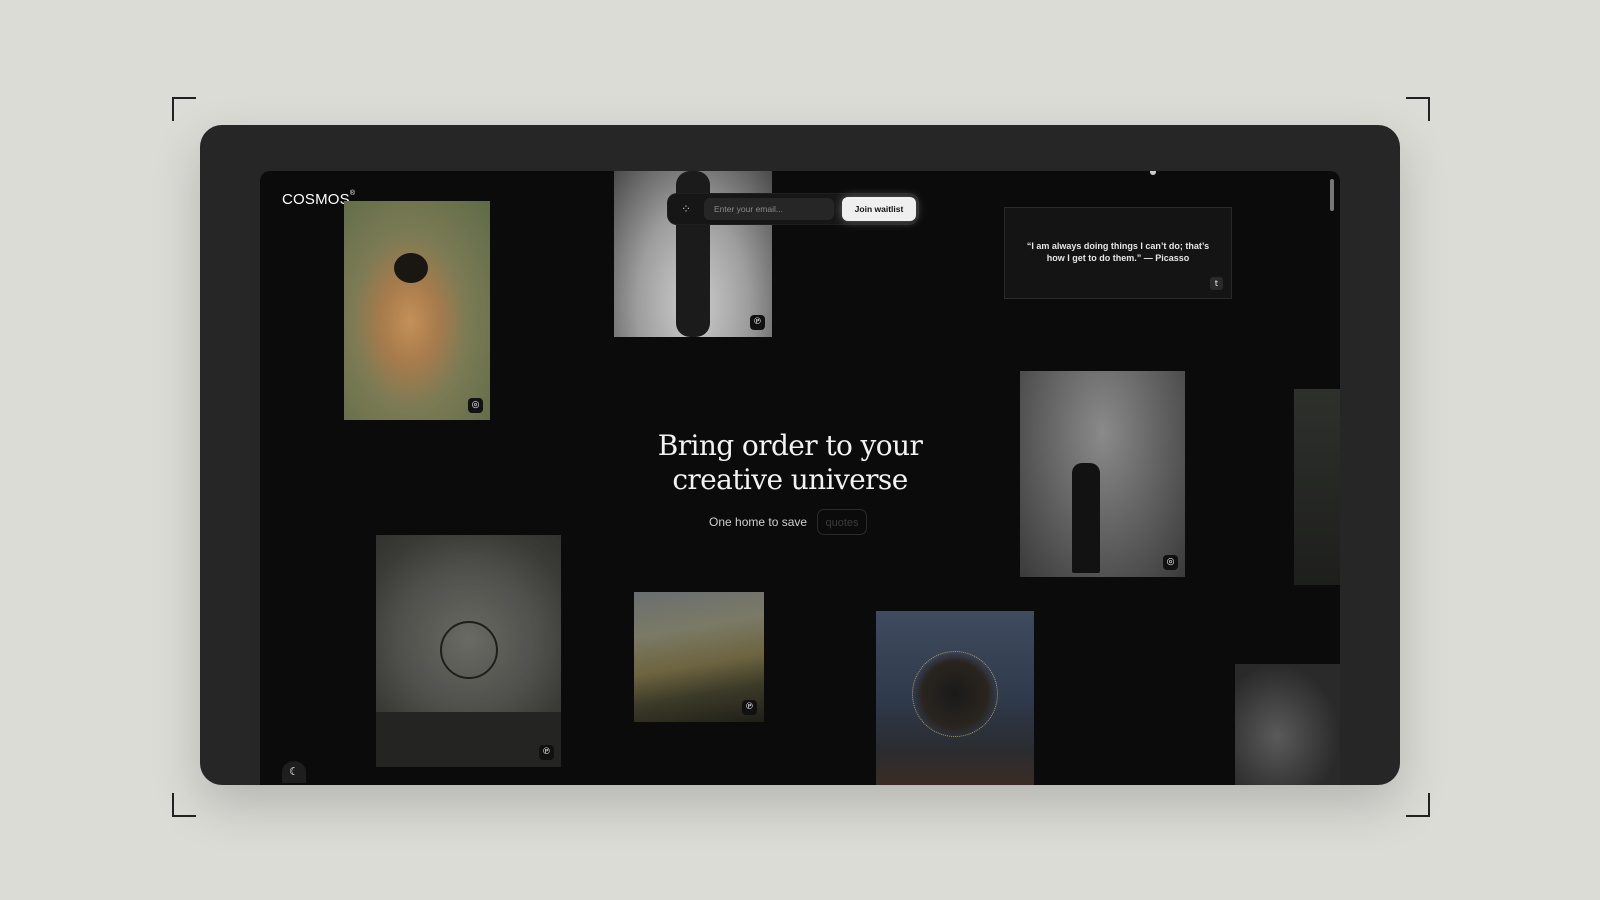  I want to click on image-card-circle: ℗, so click(468, 651).